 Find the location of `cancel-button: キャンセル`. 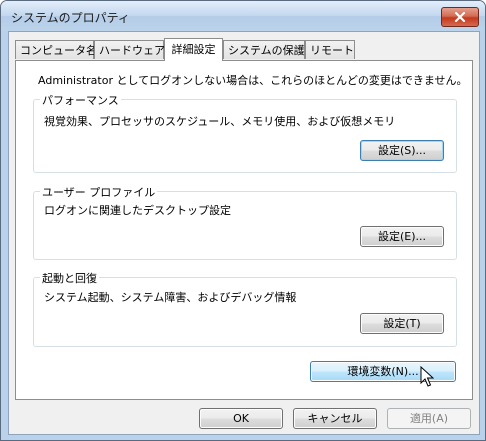

cancel-button: キャンセル is located at coordinates (335, 418).